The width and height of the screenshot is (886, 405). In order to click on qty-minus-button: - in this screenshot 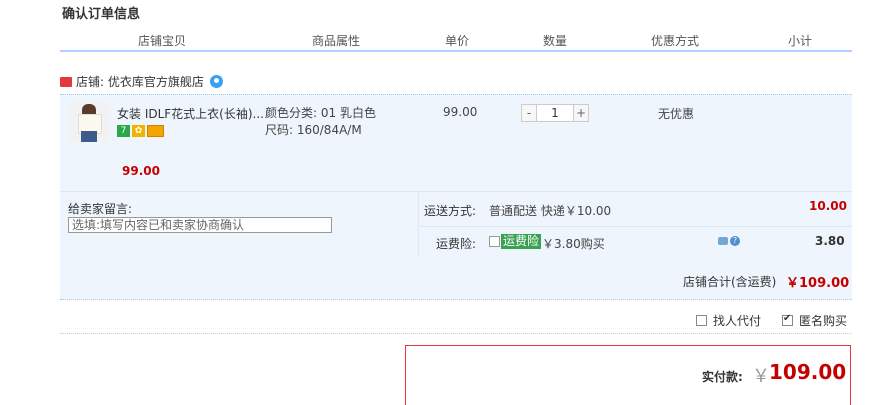, I will do `click(529, 113)`.